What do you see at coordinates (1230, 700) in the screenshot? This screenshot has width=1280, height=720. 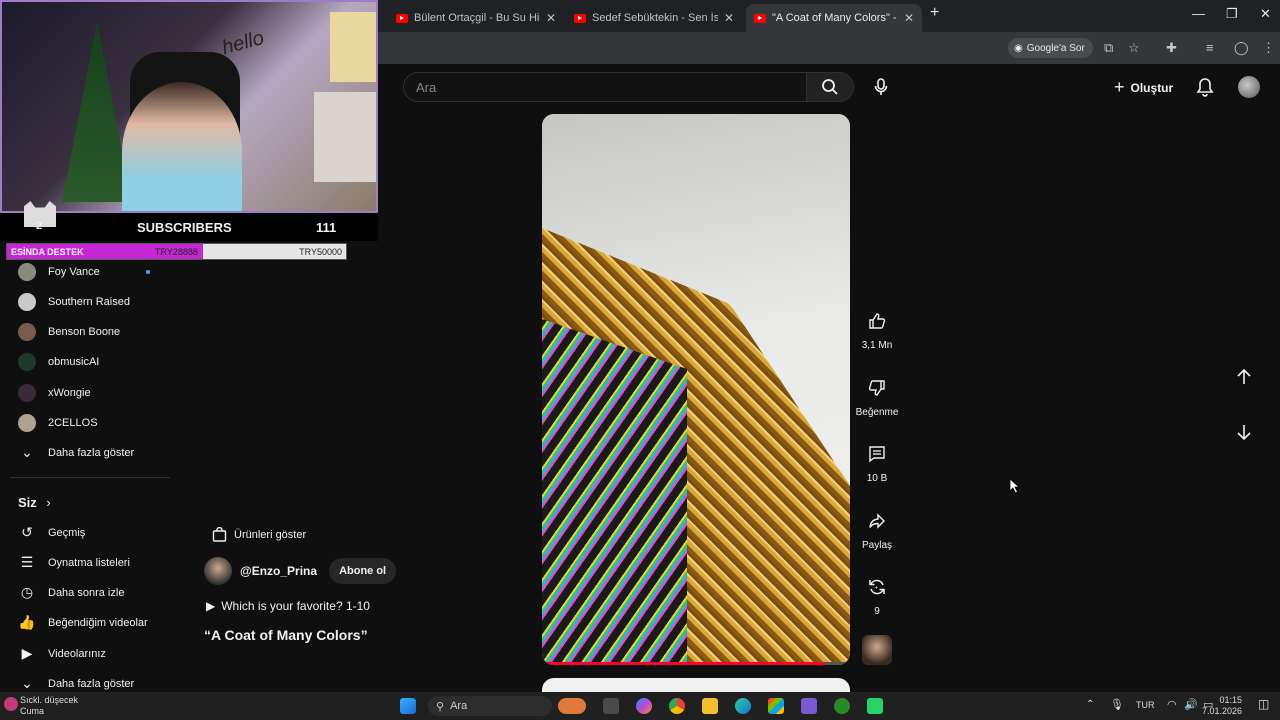 I see `clock-time: 01:15` at bounding box center [1230, 700].